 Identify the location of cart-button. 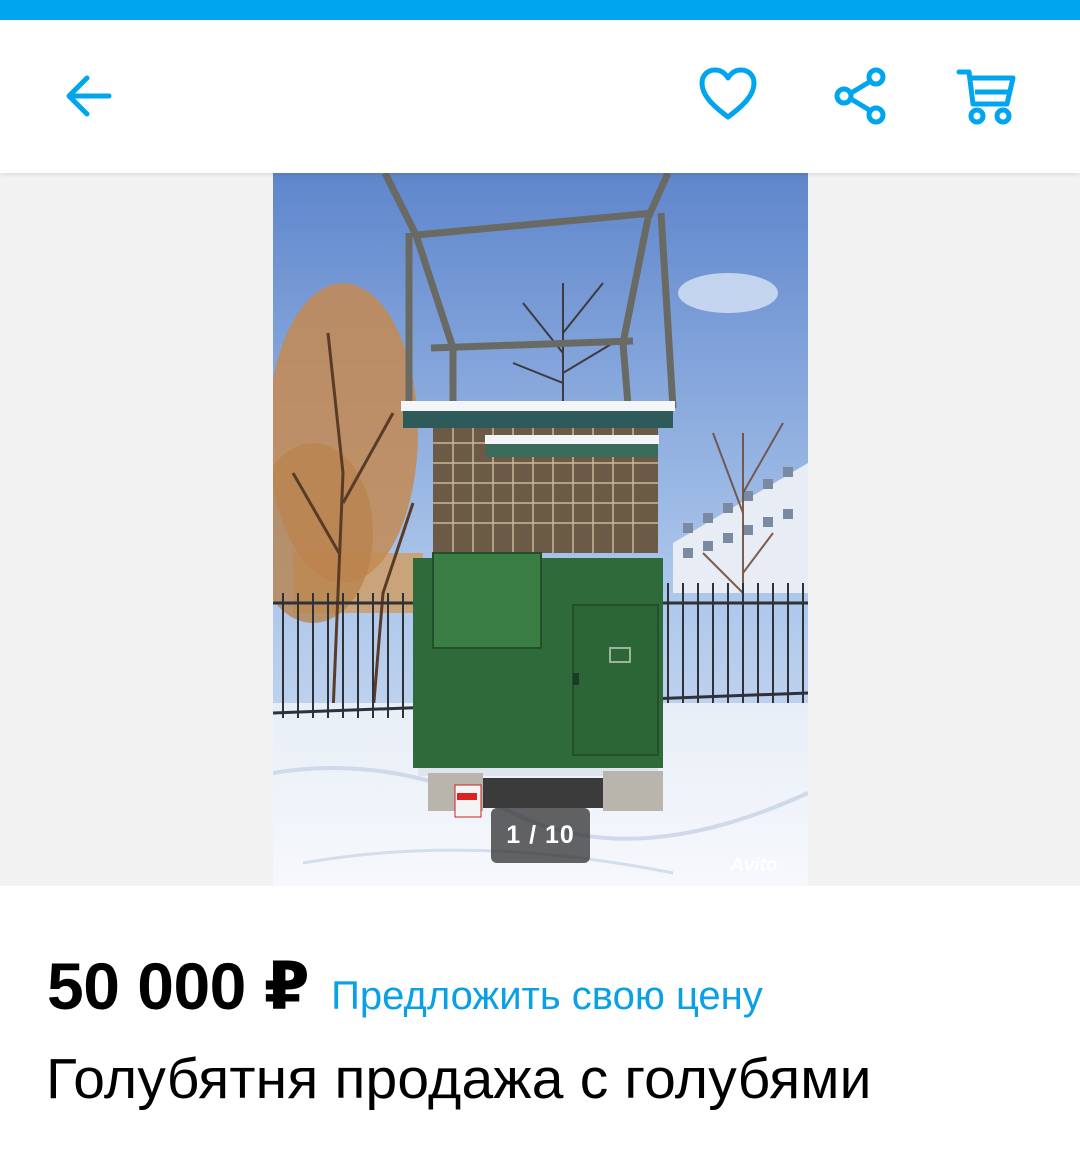
(986, 96).